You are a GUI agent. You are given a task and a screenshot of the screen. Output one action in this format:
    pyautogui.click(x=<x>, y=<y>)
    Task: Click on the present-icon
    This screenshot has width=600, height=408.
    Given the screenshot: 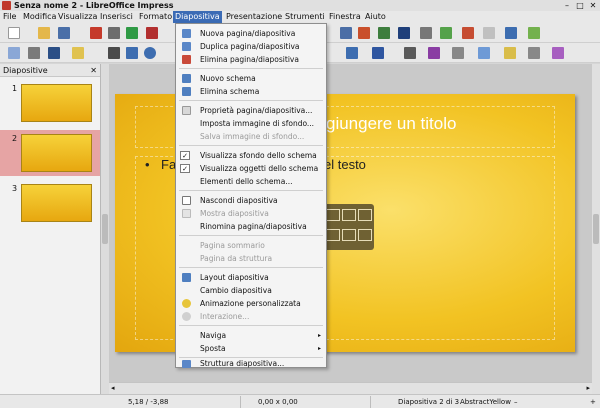 What is the action you would take?
    pyautogui.click(x=426, y=33)
    